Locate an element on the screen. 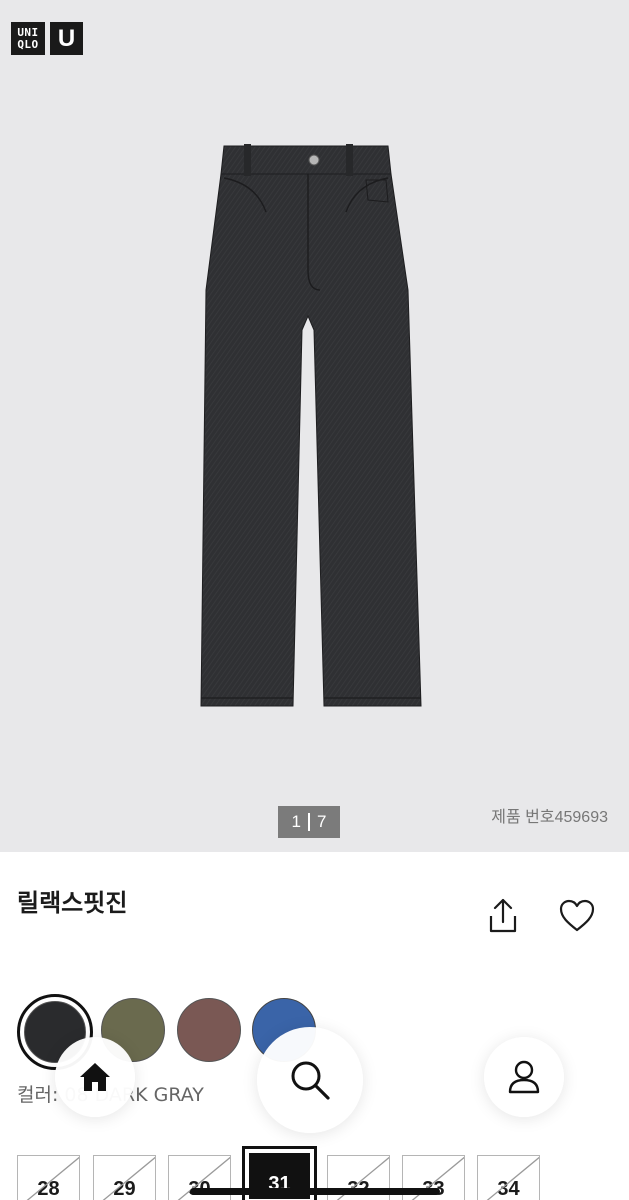 Image resolution: width=629 pixels, height=1200 pixels. home-icon is located at coordinates (95, 1077).